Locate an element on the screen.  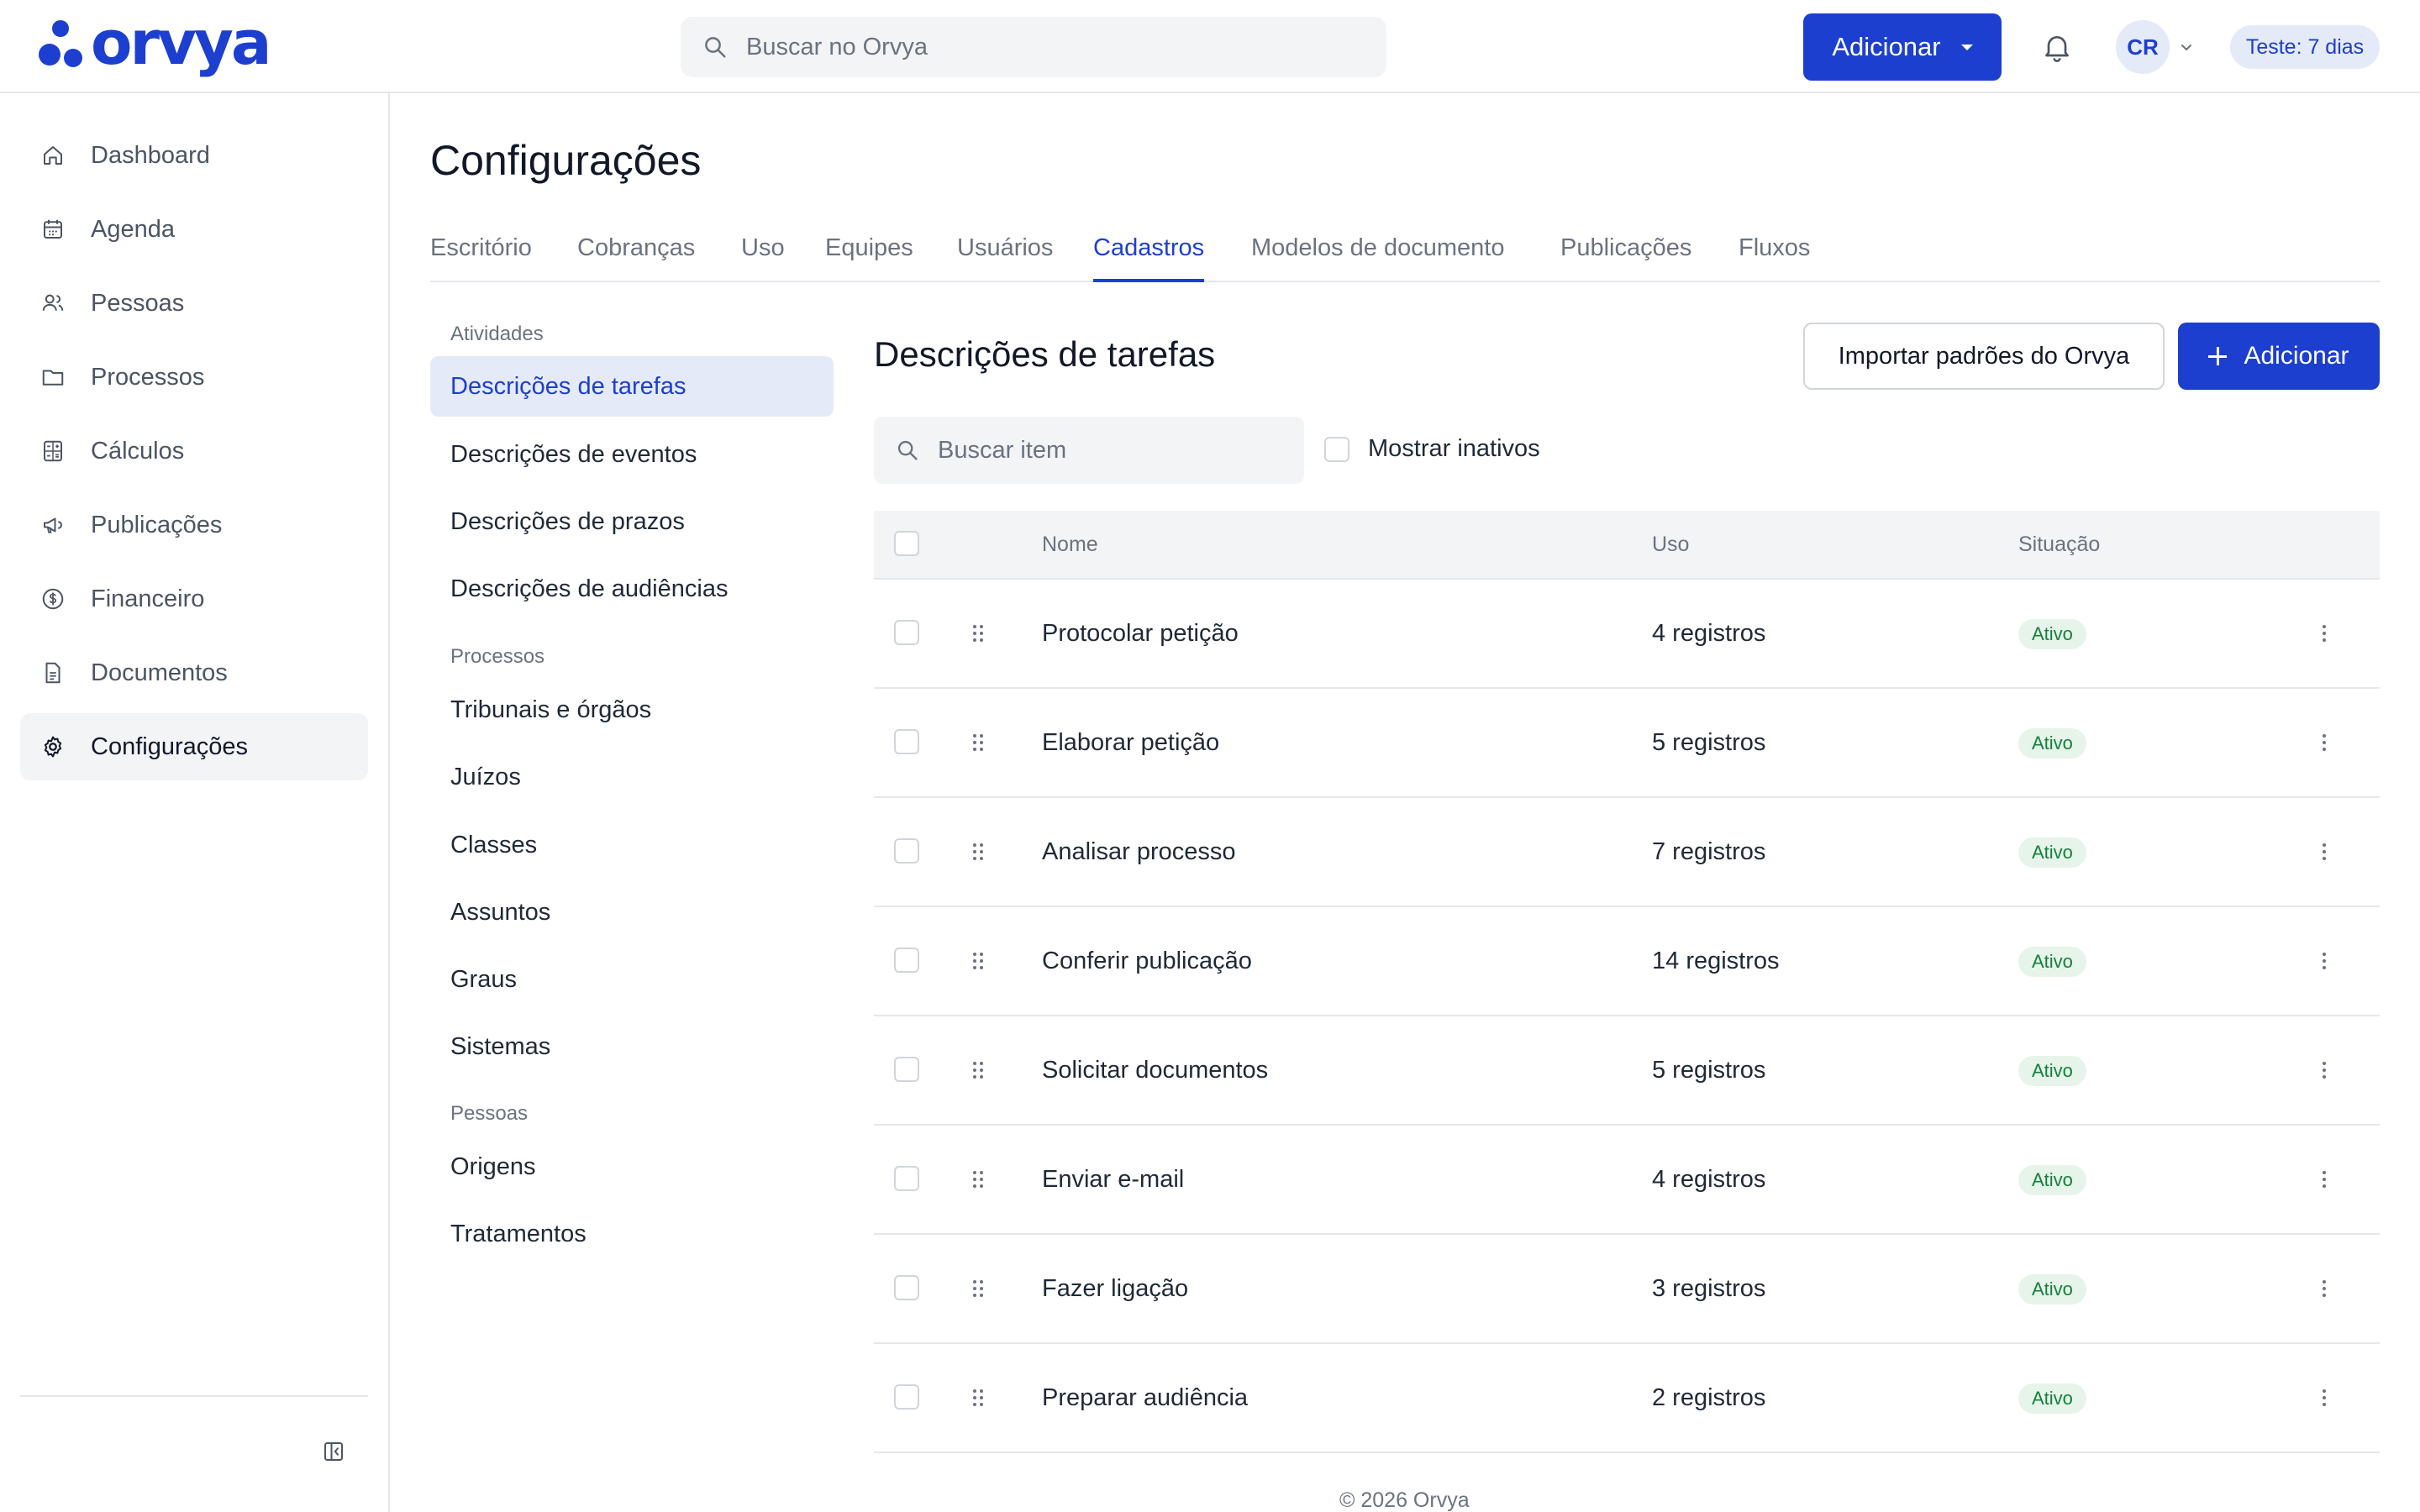
add-dropdown-button: Adicionar is located at coordinates (1903, 47).